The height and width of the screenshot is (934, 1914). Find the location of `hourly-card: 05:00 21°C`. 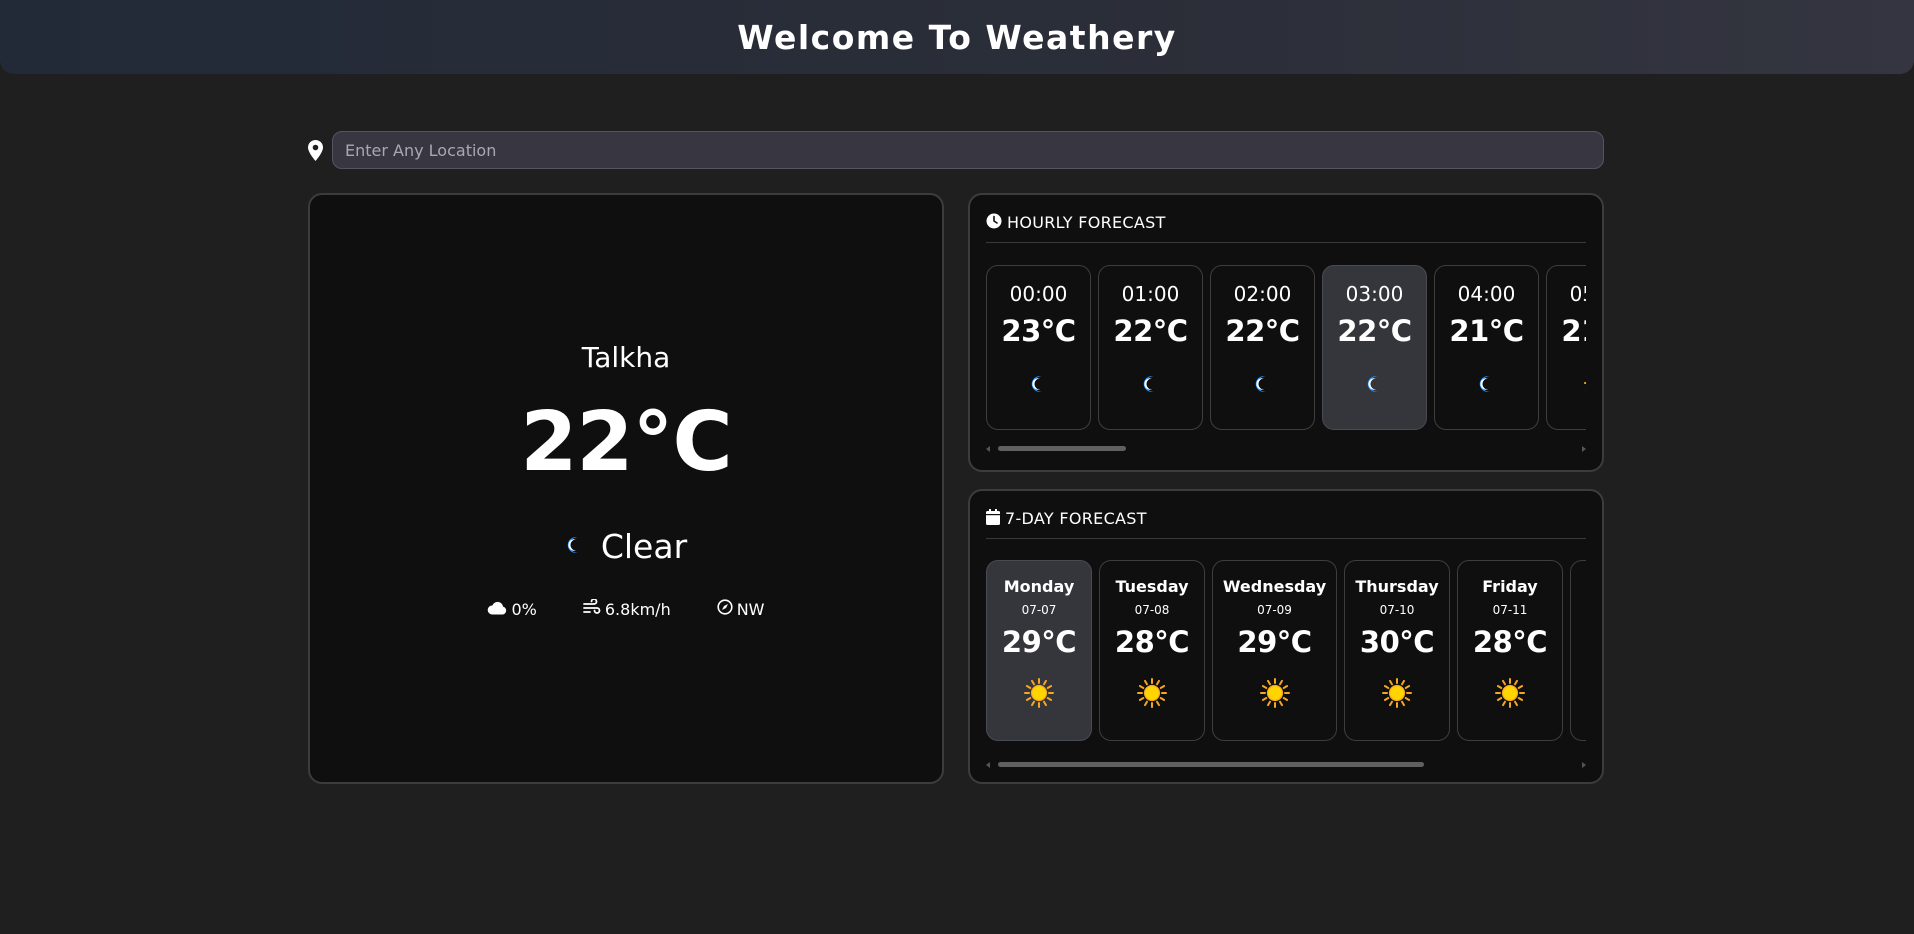

hourly-card: 05:00 21°C is located at coordinates (1566, 347).